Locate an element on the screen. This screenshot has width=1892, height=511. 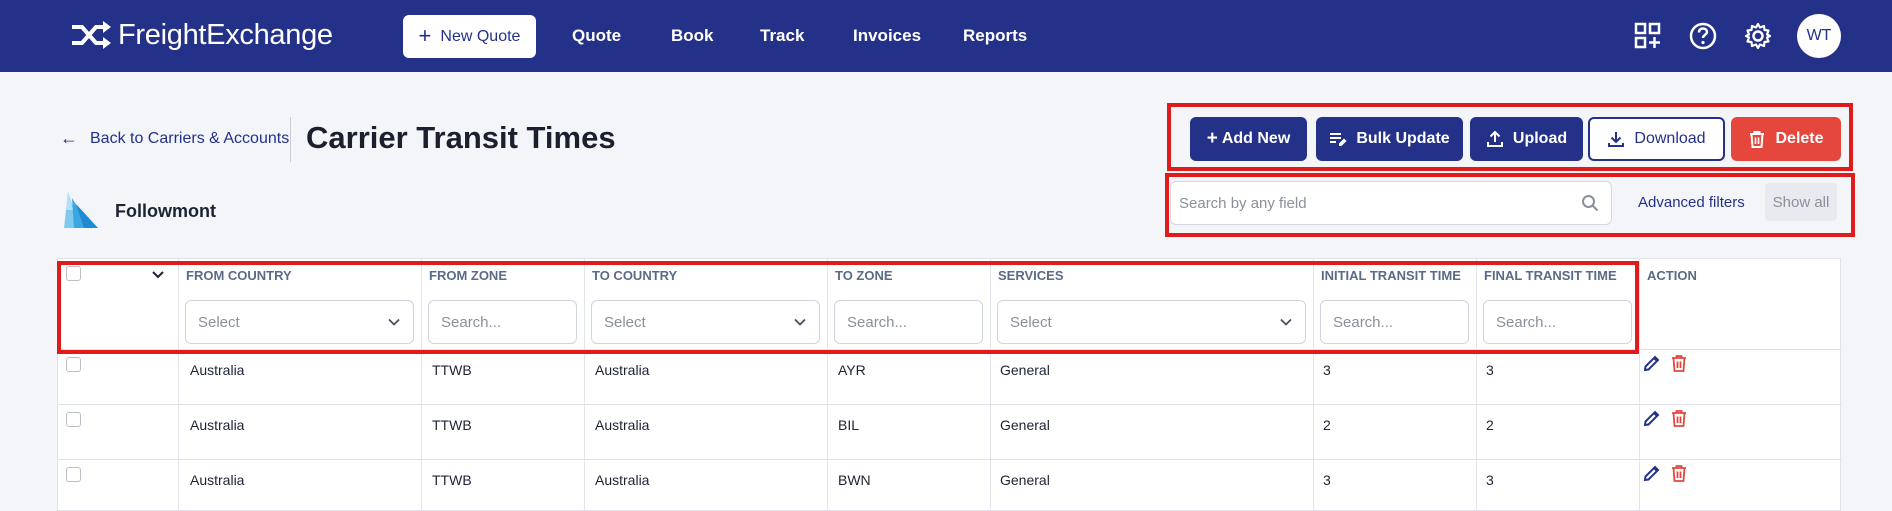
search-field is located at coordinates (1391, 203).